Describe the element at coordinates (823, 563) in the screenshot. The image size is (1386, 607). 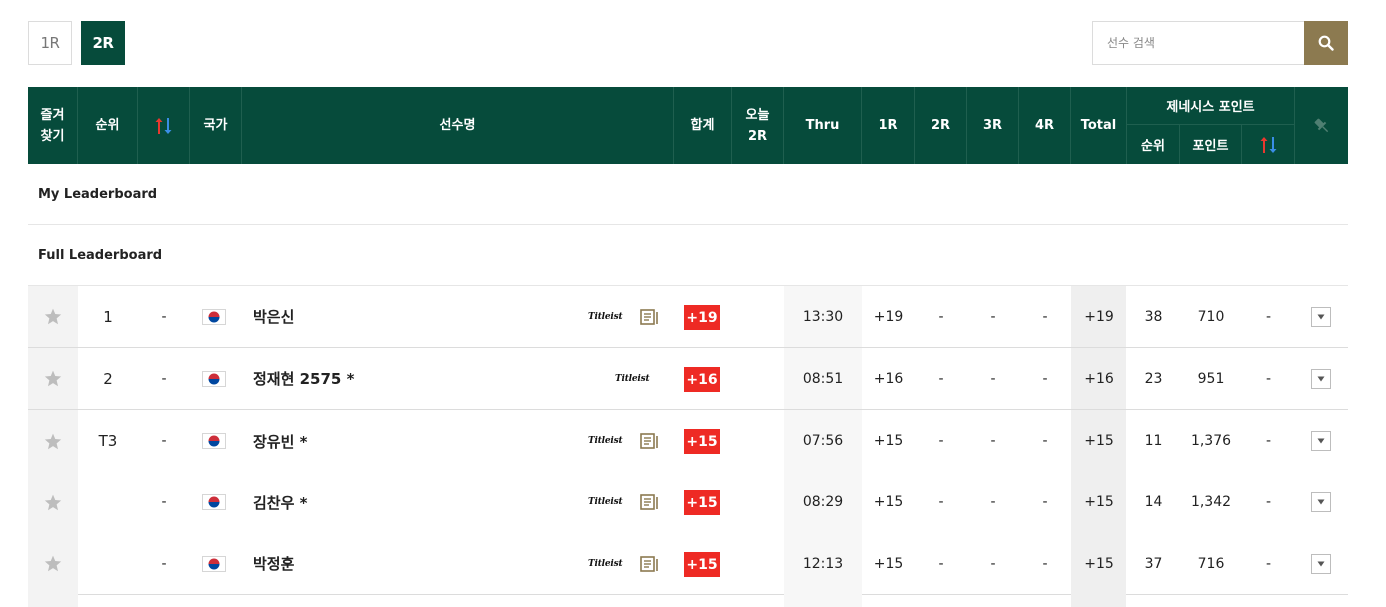
I see `thru-time: 12:13` at that location.